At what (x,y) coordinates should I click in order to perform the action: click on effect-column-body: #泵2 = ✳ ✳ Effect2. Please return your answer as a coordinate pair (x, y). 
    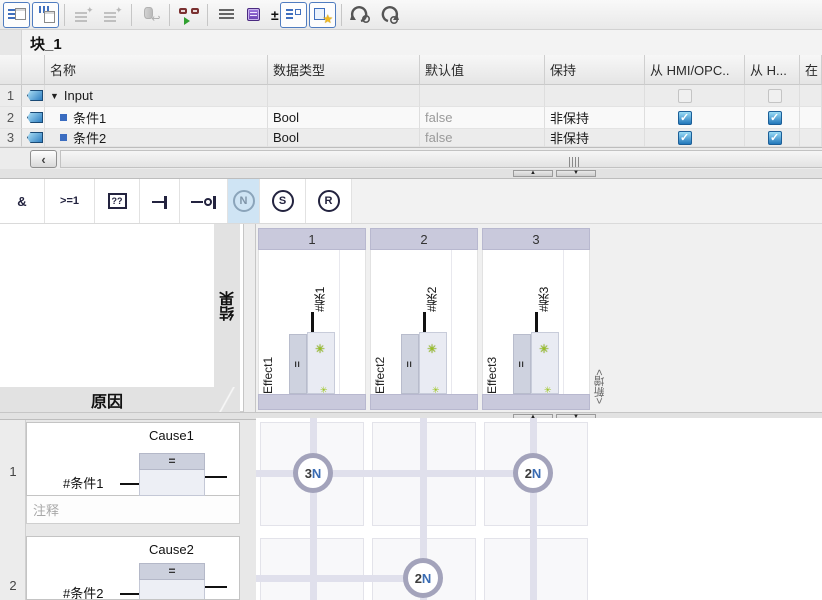
    Looking at the image, I should click on (424, 322).